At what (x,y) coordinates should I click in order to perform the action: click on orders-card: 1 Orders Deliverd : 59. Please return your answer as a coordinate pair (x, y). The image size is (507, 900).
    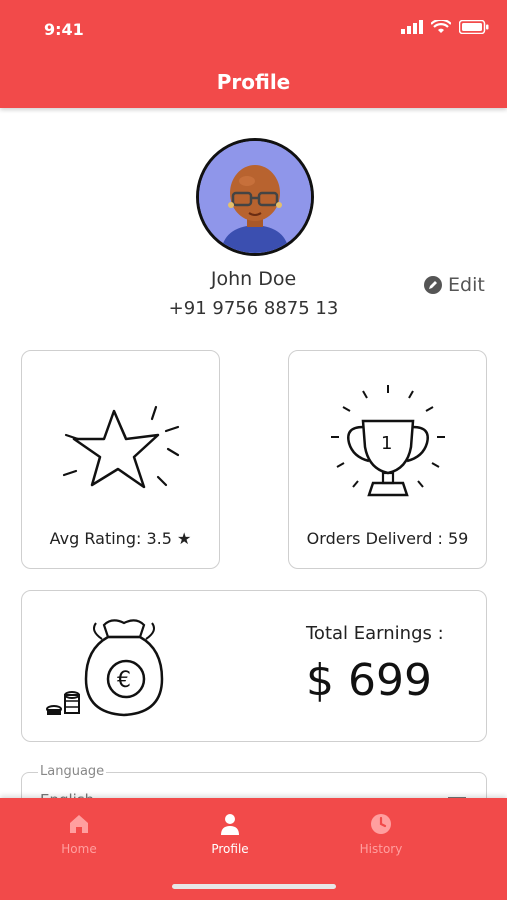
    Looking at the image, I should click on (387, 459).